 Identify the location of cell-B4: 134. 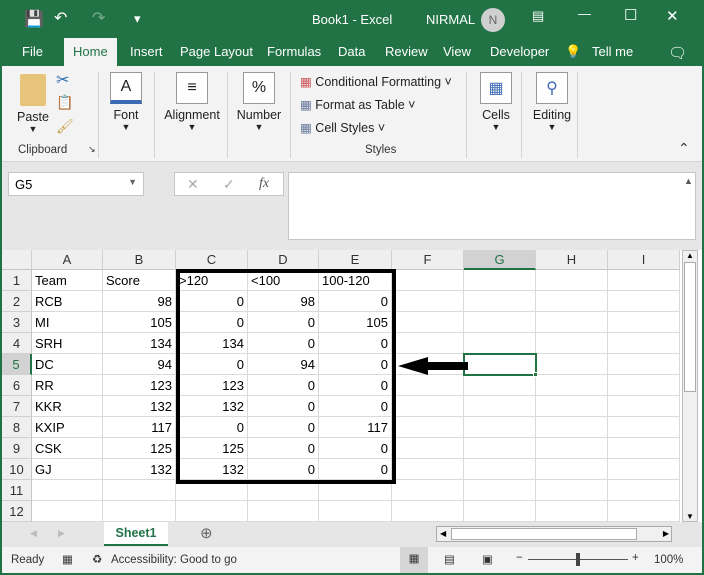
(139, 343).